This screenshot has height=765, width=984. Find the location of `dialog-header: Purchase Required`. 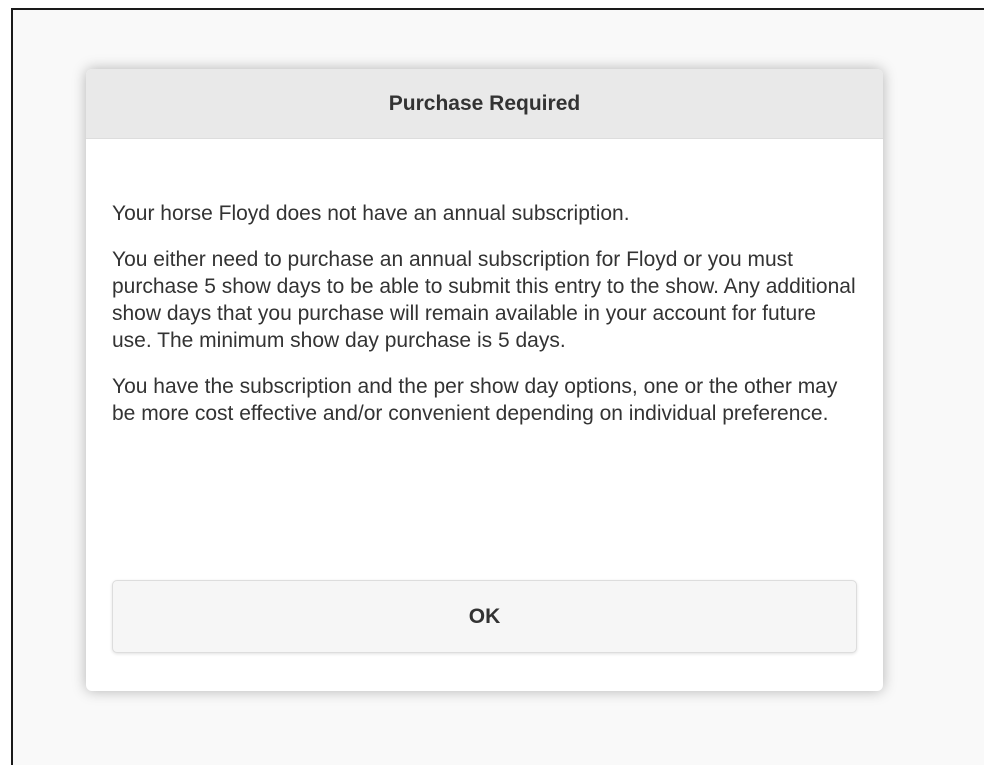

dialog-header: Purchase Required is located at coordinates (484, 104).